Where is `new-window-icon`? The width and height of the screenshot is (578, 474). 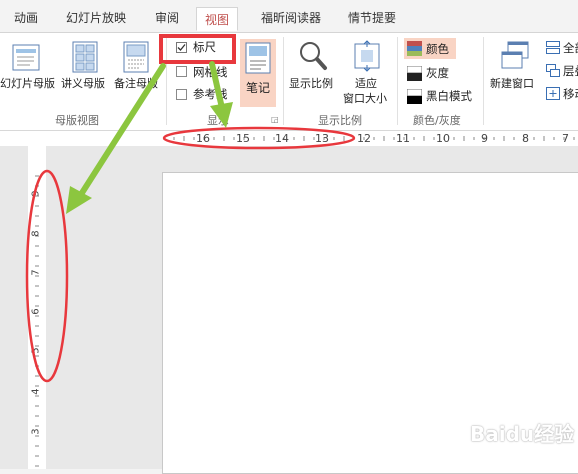 new-window-icon is located at coordinates (515, 55).